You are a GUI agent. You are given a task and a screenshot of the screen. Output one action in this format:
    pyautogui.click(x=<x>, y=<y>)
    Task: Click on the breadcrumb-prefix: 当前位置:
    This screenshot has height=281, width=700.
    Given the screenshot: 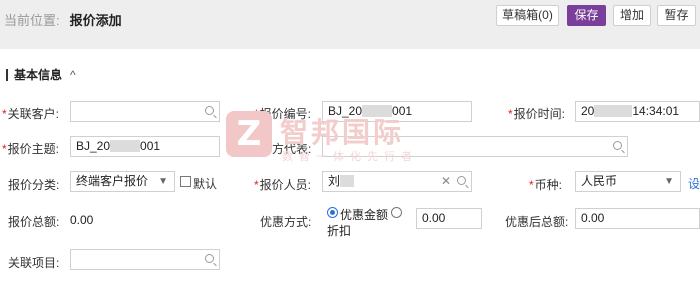 What is the action you would take?
    pyautogui.click(x=32, y=20)
    